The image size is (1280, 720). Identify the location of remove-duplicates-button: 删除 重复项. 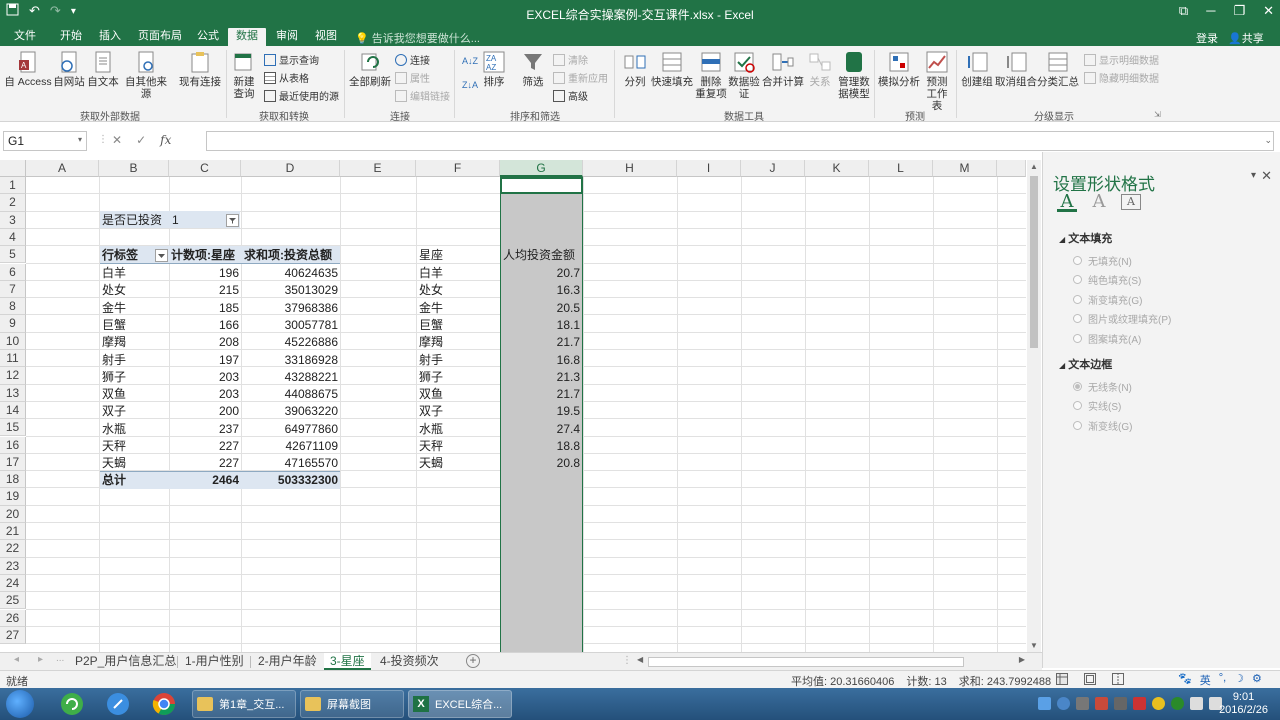
(711, 75).